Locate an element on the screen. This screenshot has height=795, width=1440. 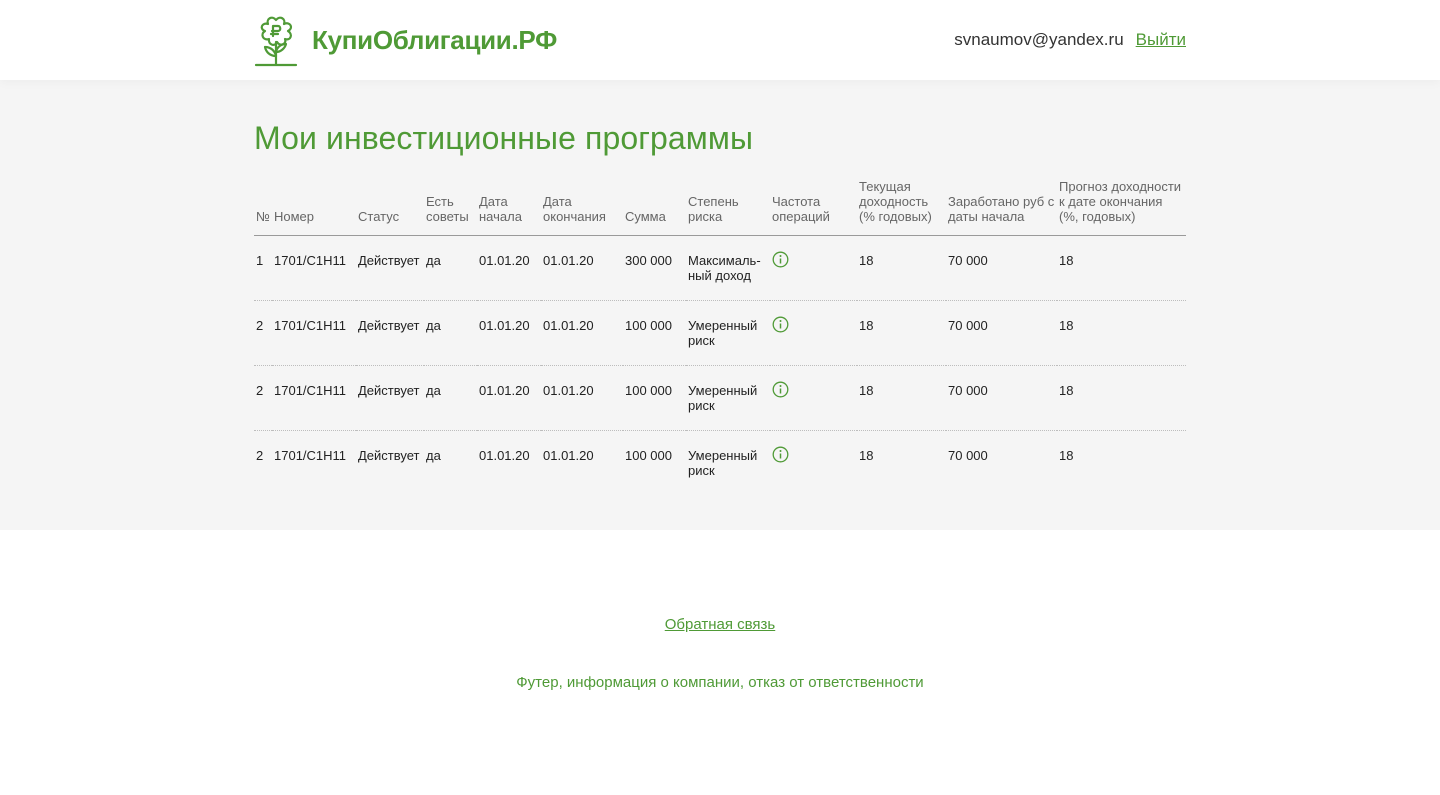
logo: КупиОблигации.РФ is located at coordinates (405, 40).